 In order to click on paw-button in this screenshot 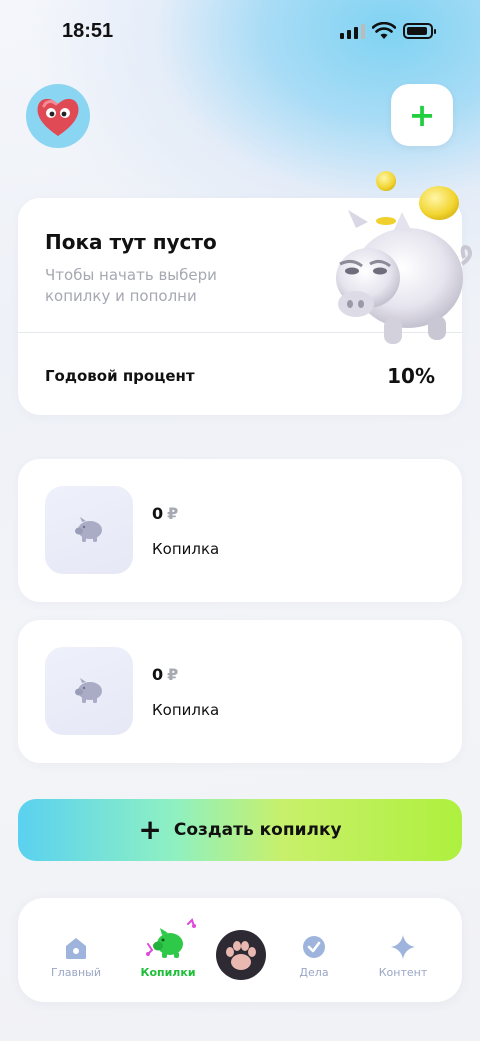, I will do `click(241, 955)`.